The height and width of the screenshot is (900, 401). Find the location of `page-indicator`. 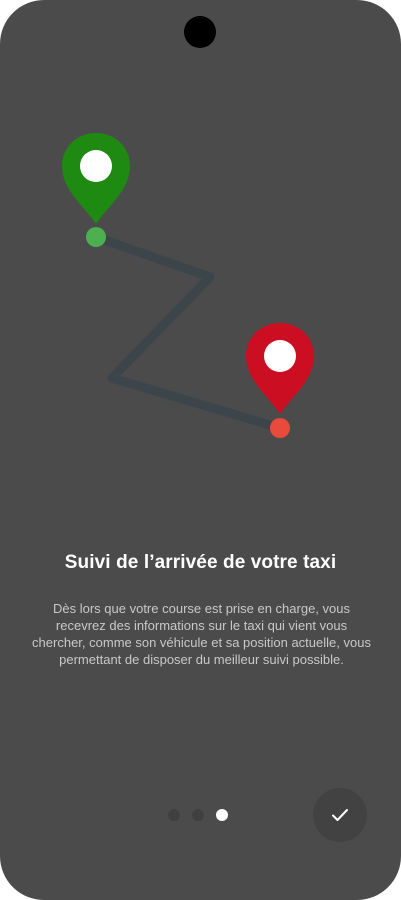

page-indicator is located at coordinates (198, 815).